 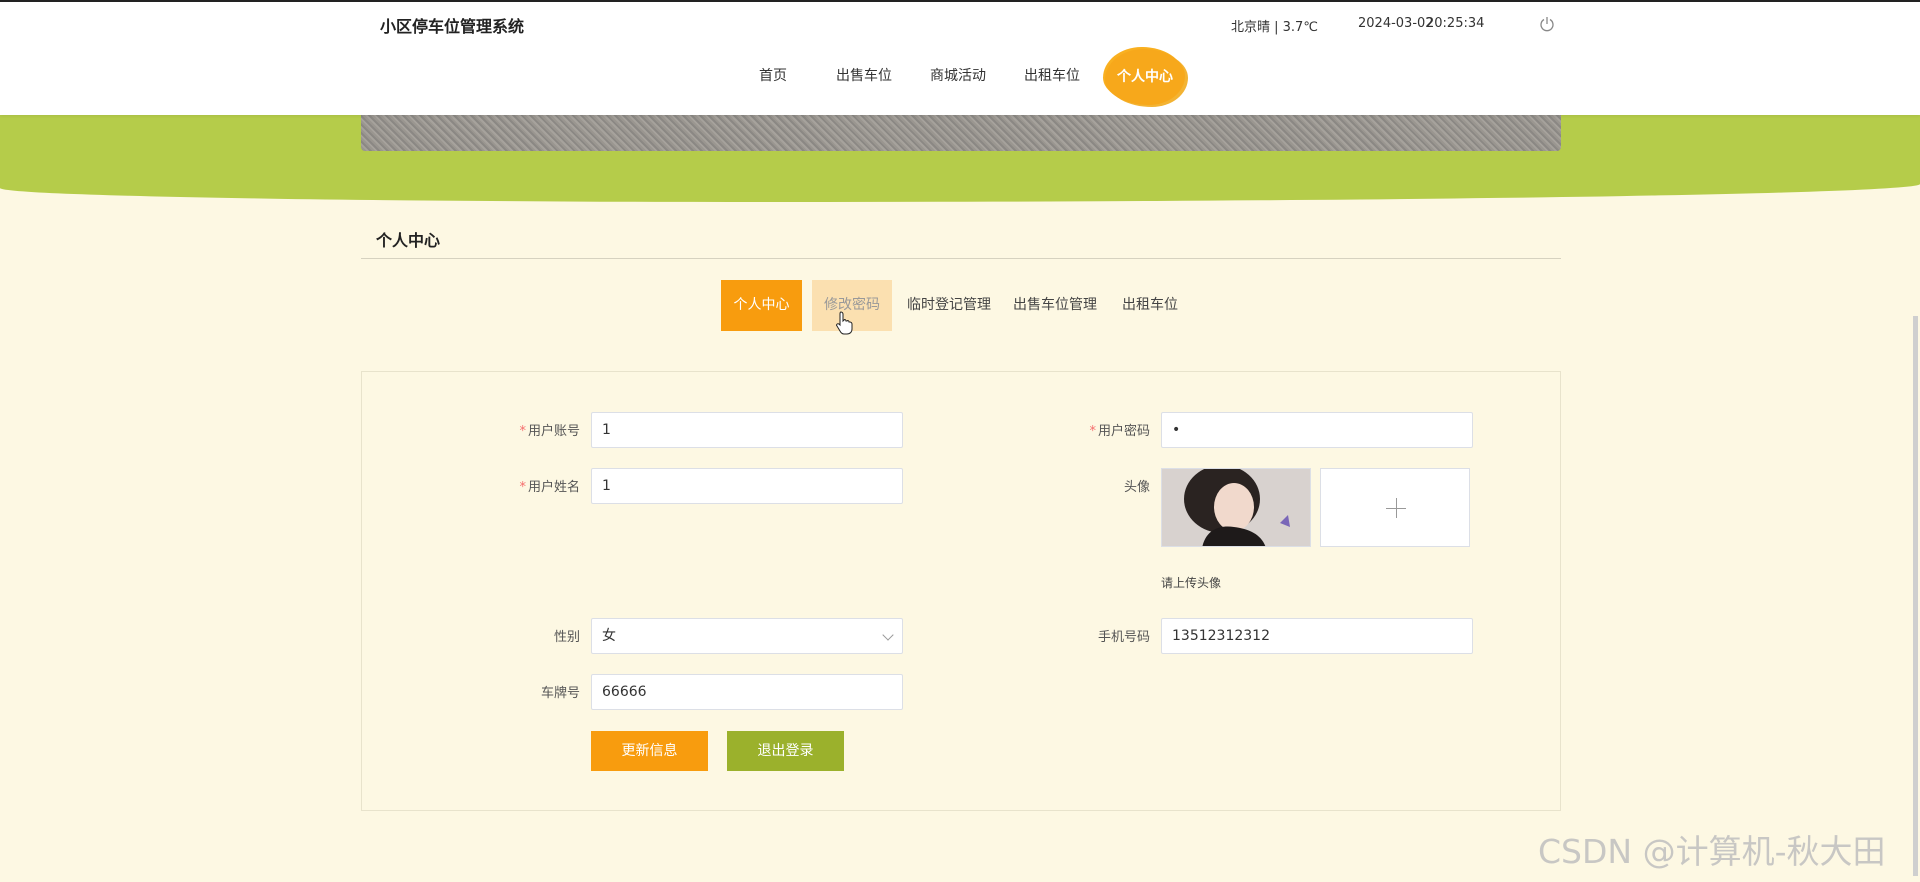 I want to click on nav-item-sell-parking: 出售车位, so click(x=864, y=76).